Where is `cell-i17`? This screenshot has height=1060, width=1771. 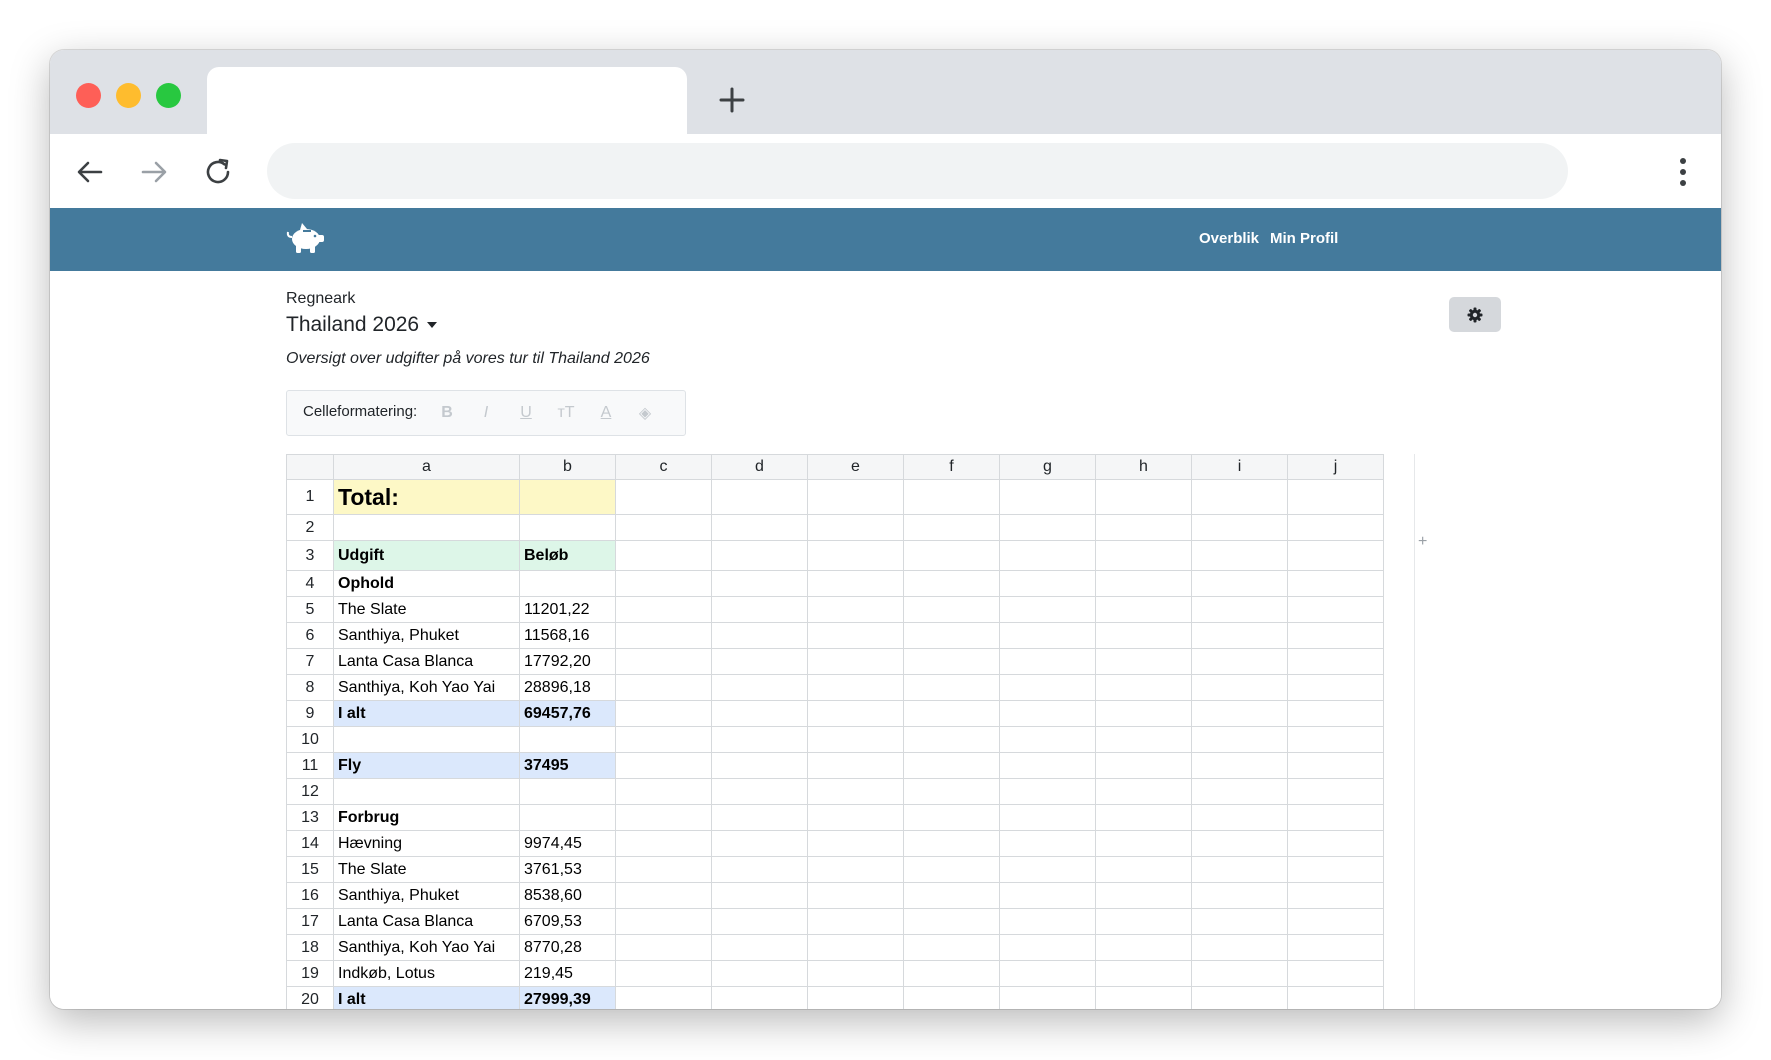 cell-i17 is located at coordinates (1239, 921).